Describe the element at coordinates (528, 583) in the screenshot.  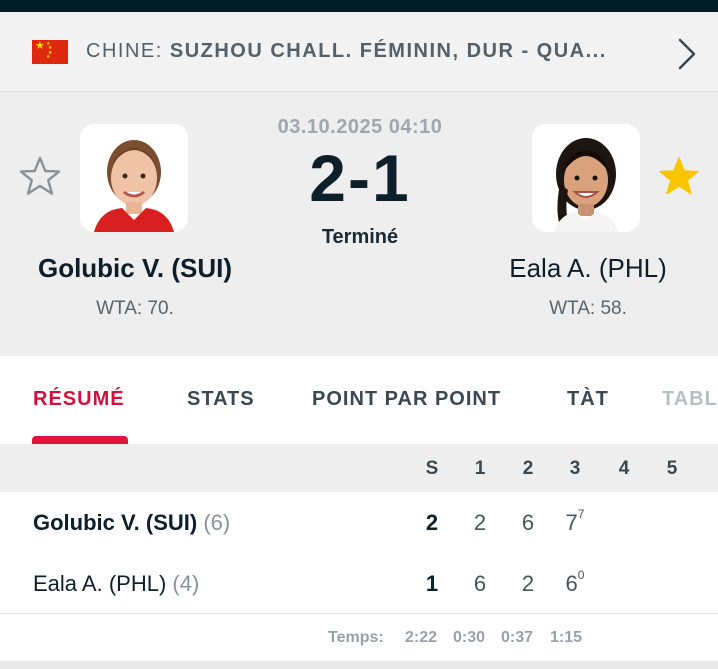
I see `row-set-2: 2` at that location.